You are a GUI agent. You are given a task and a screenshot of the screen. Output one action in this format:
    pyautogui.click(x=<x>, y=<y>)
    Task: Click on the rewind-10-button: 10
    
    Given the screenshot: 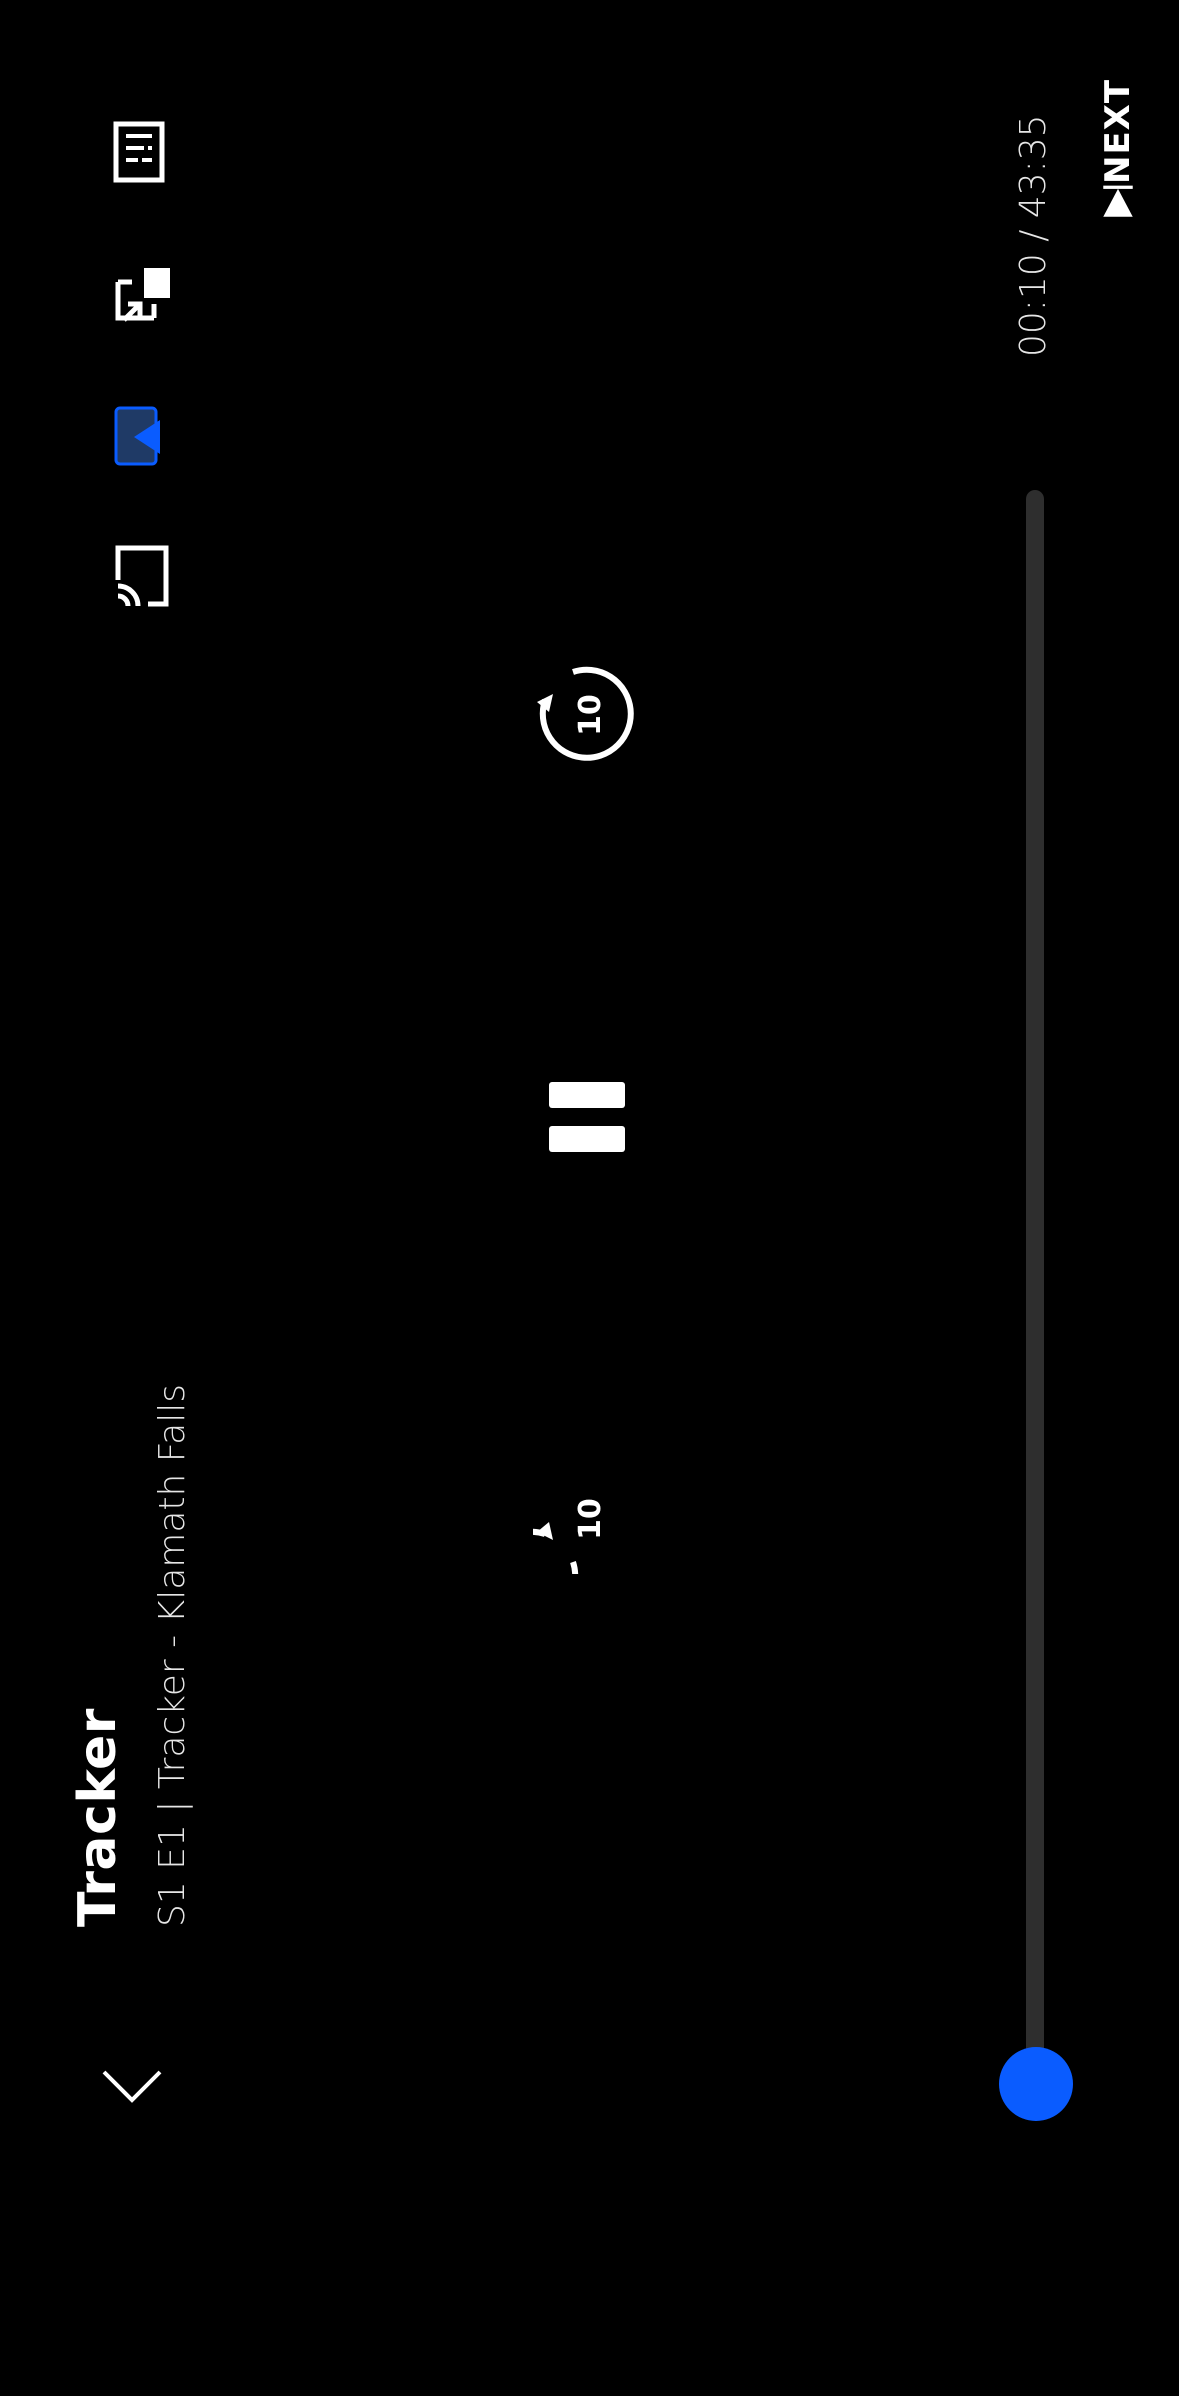 What is the action you would take?
    pyautogui.click(x=588, y=1519)
    